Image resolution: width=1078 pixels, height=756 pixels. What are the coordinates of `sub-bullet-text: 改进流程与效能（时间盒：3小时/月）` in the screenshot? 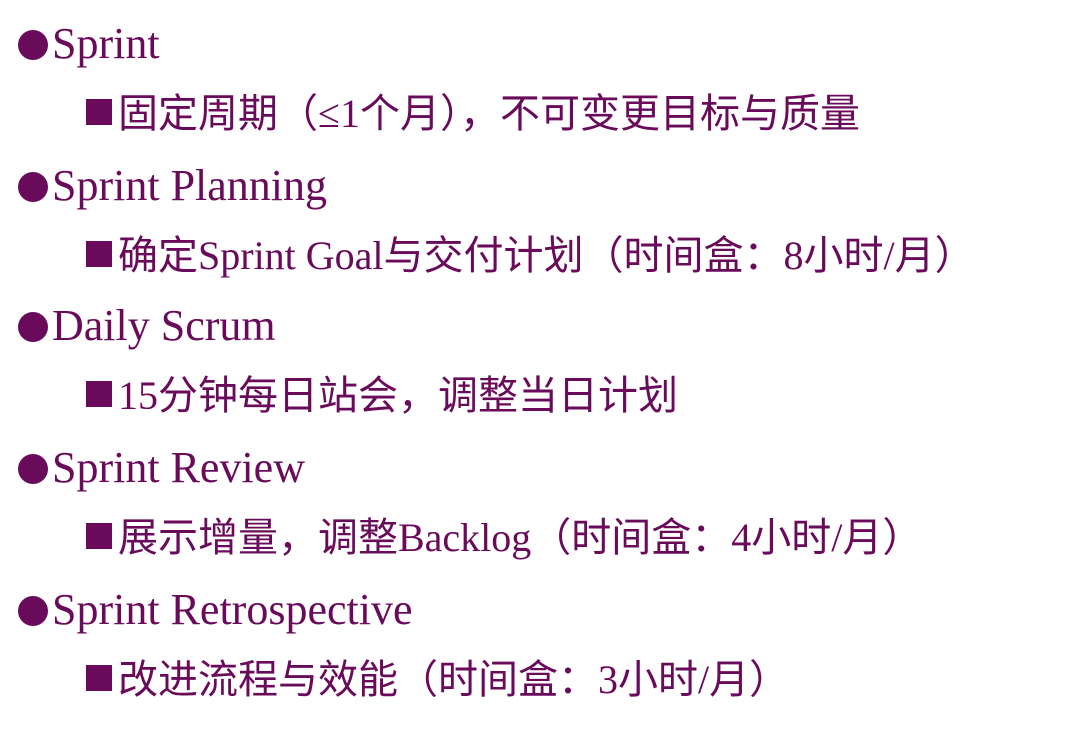 It's located at (454, 679).